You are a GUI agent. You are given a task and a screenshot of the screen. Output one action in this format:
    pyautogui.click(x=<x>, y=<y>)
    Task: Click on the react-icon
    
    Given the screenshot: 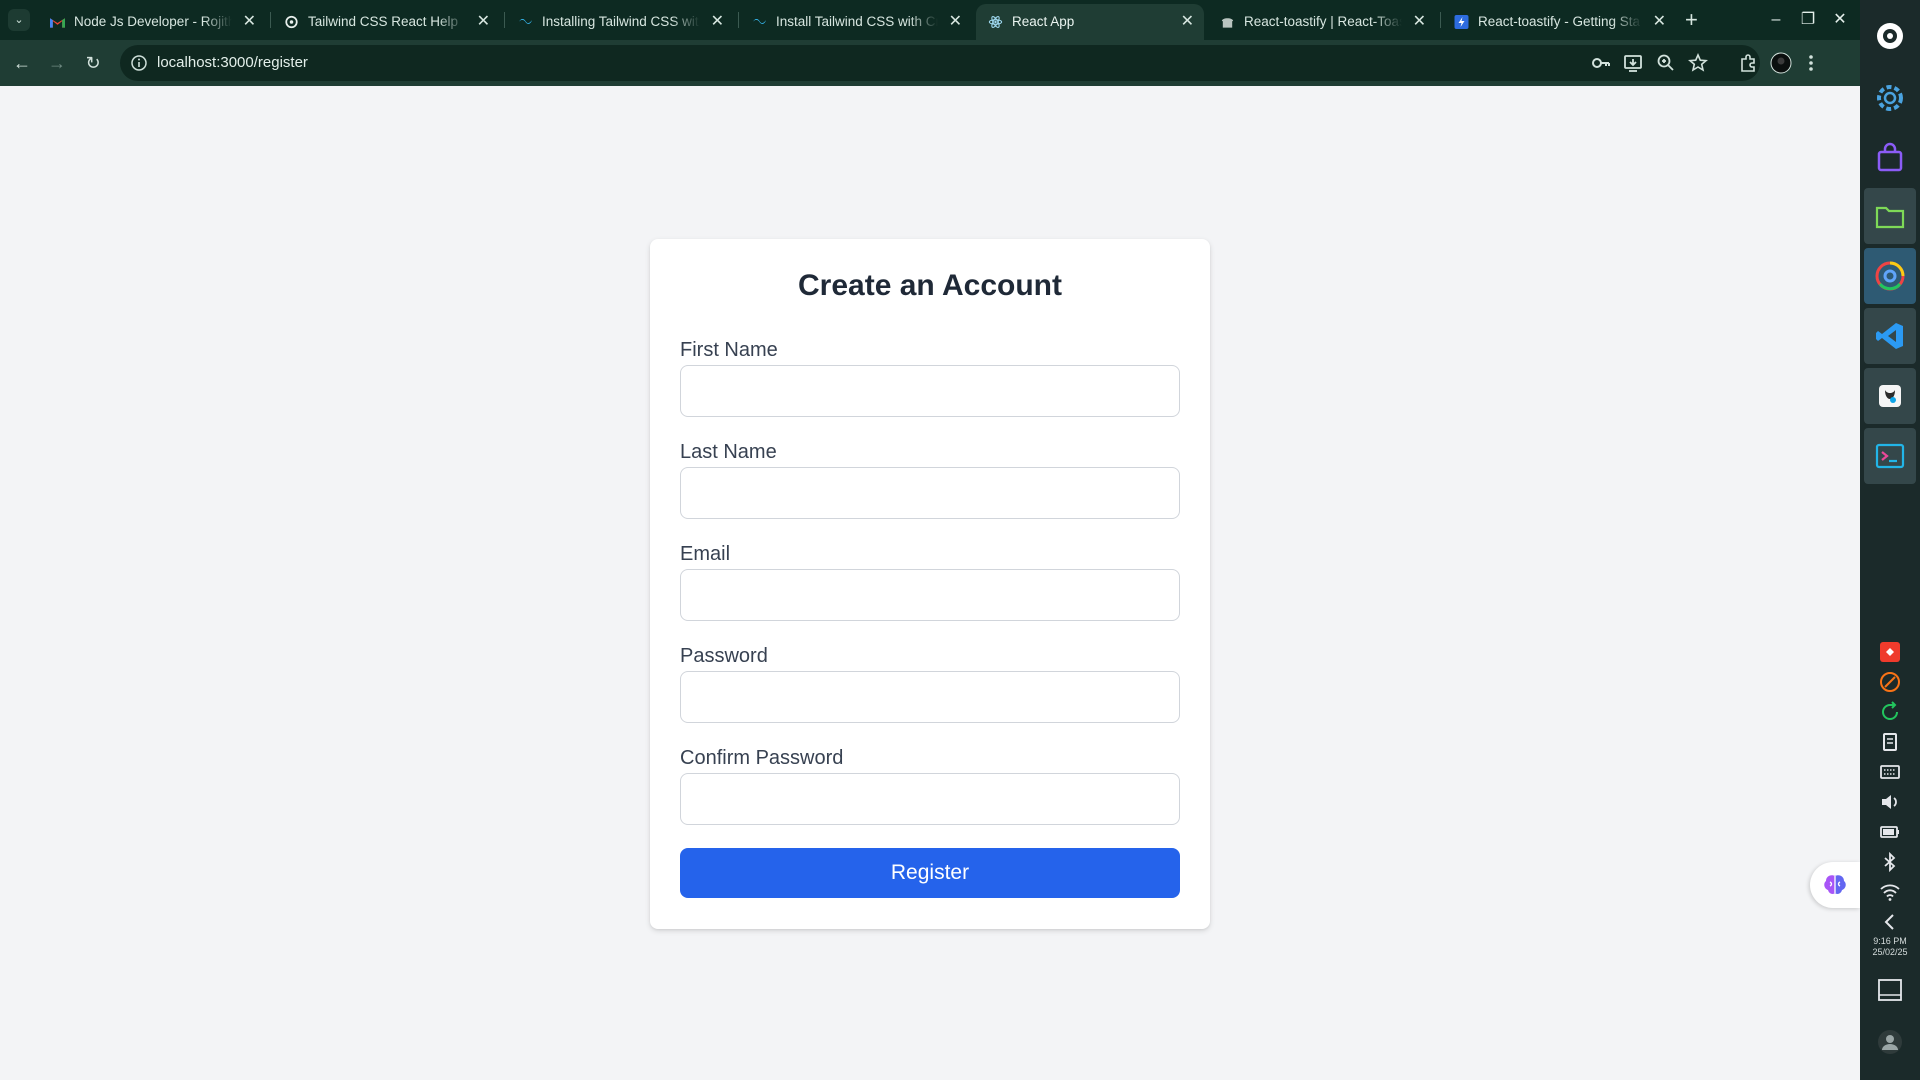 What is the action you would take?
    pyautogui.click(x=995, y=22)
    